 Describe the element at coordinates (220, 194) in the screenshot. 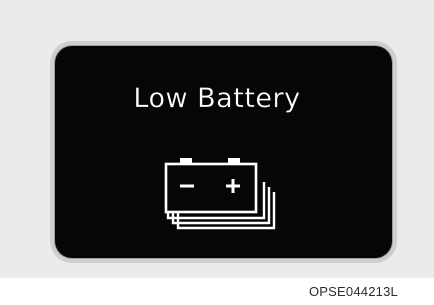

I see `battery-warning-icon` at that location.